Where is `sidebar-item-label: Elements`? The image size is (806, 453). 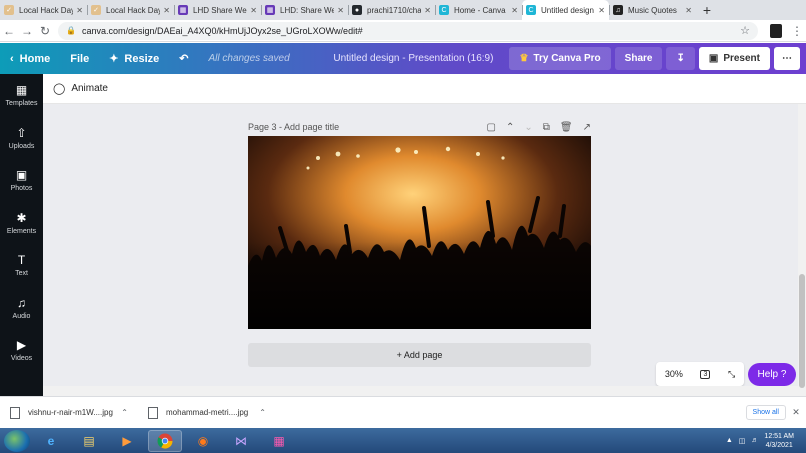
sidebar-item-label: Elements is located at coordinates (21, 231).